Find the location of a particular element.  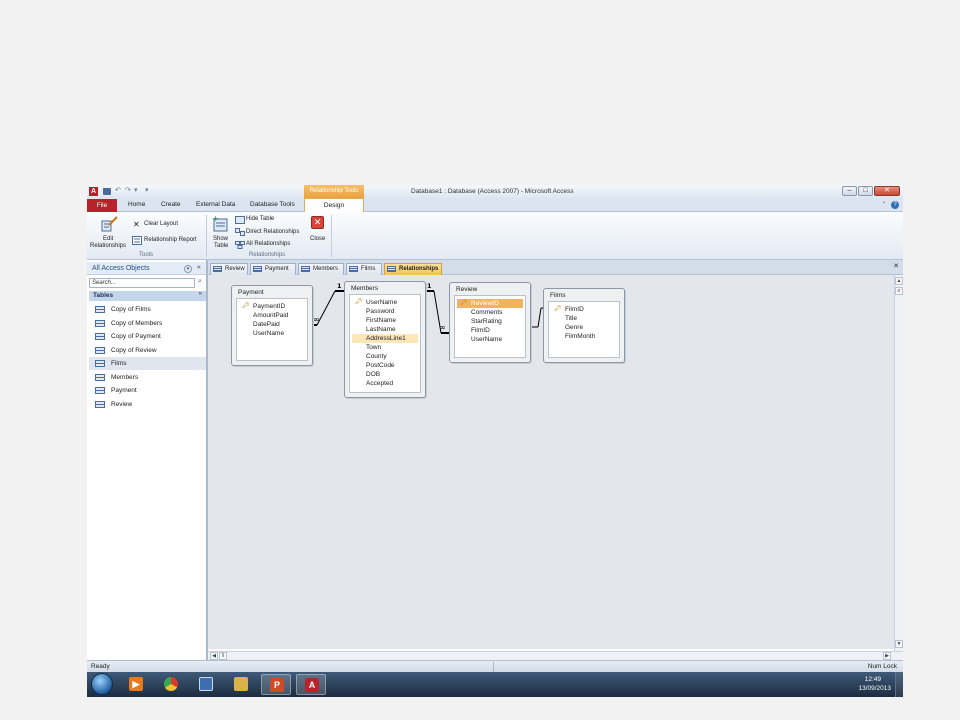

field-lastname: LastName is located at coordinates (385, 329).